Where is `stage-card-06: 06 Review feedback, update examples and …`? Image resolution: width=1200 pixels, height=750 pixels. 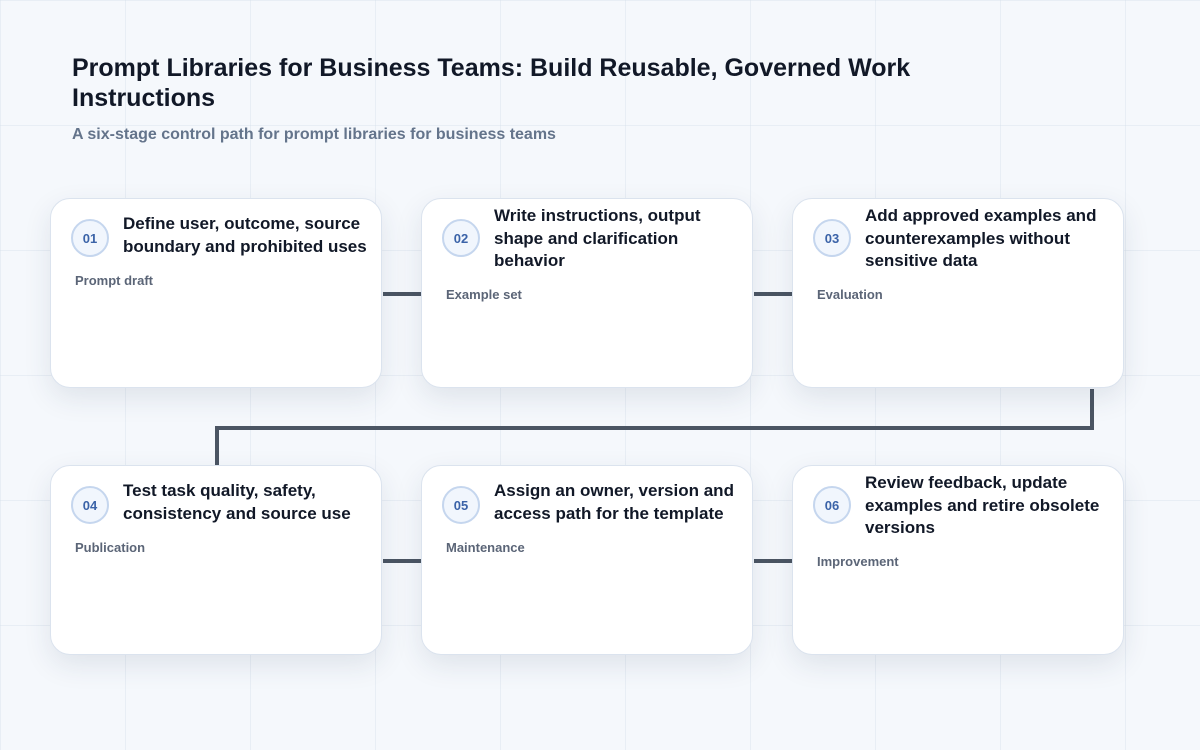 stage-card-06: 06 Review feedback, update examples and … is located at coordinates (958, 560).